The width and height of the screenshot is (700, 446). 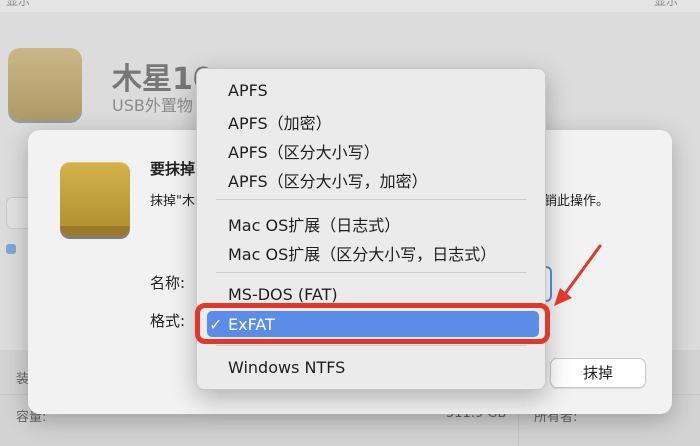 What do you see at coordinates (665, 4) in the screenshot?
I see `background-top-right-text: 显示` at bounding box center [665, 4].